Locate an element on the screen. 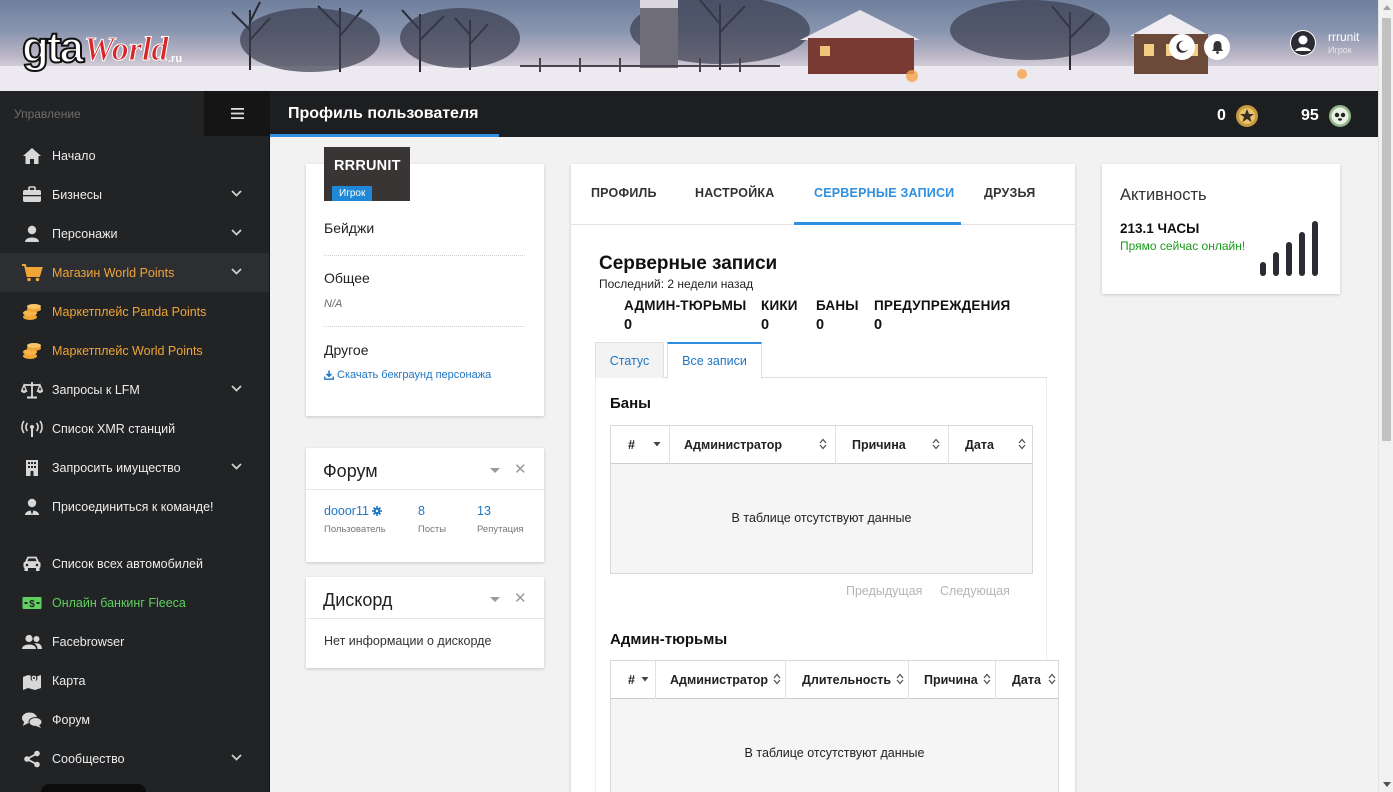 This screenshot has height=792, width=1393. sidebar-item-panda-marketplace: Маркетплейс Panda Points is located at coordinates (134, 311).